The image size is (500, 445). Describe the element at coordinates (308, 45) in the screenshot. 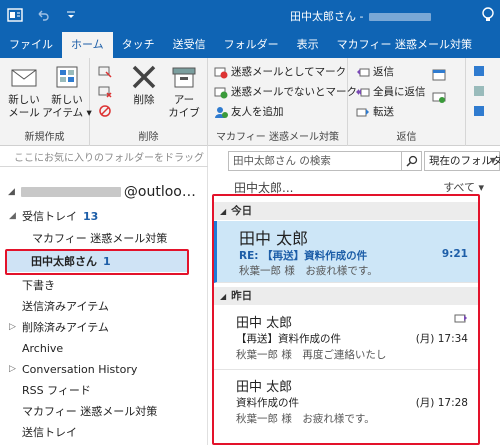

I see `tab-view: 表示` at that location.